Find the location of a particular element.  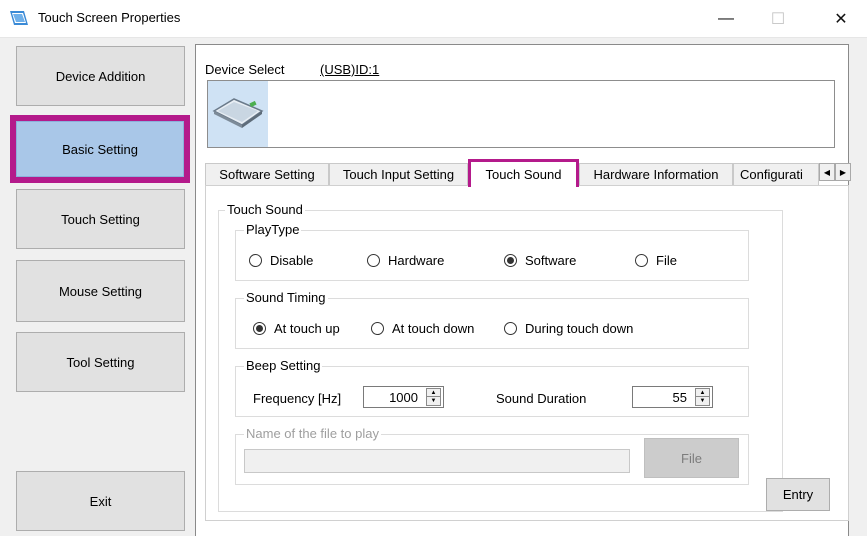

sidebar-item-label: Basic Setting is located at coordinates (100, 149).